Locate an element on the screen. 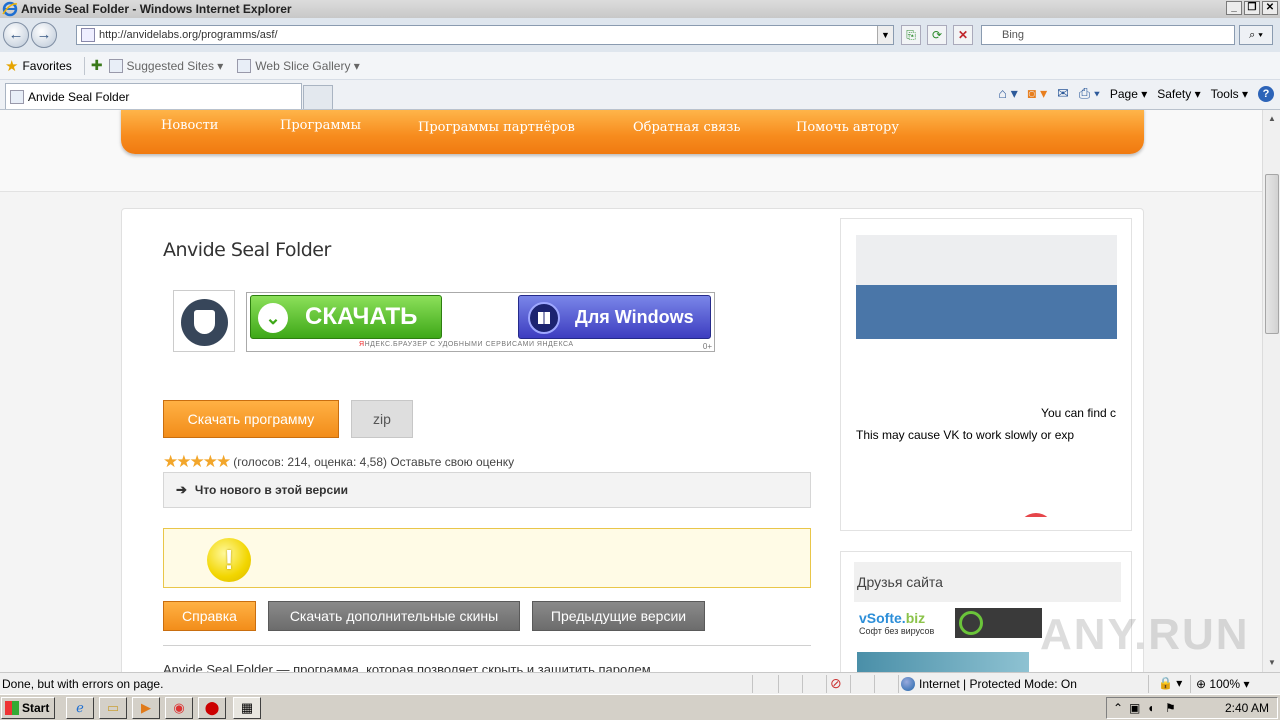  feeds-icon: ◙ ▾ is located at coordinates (1037, 93).